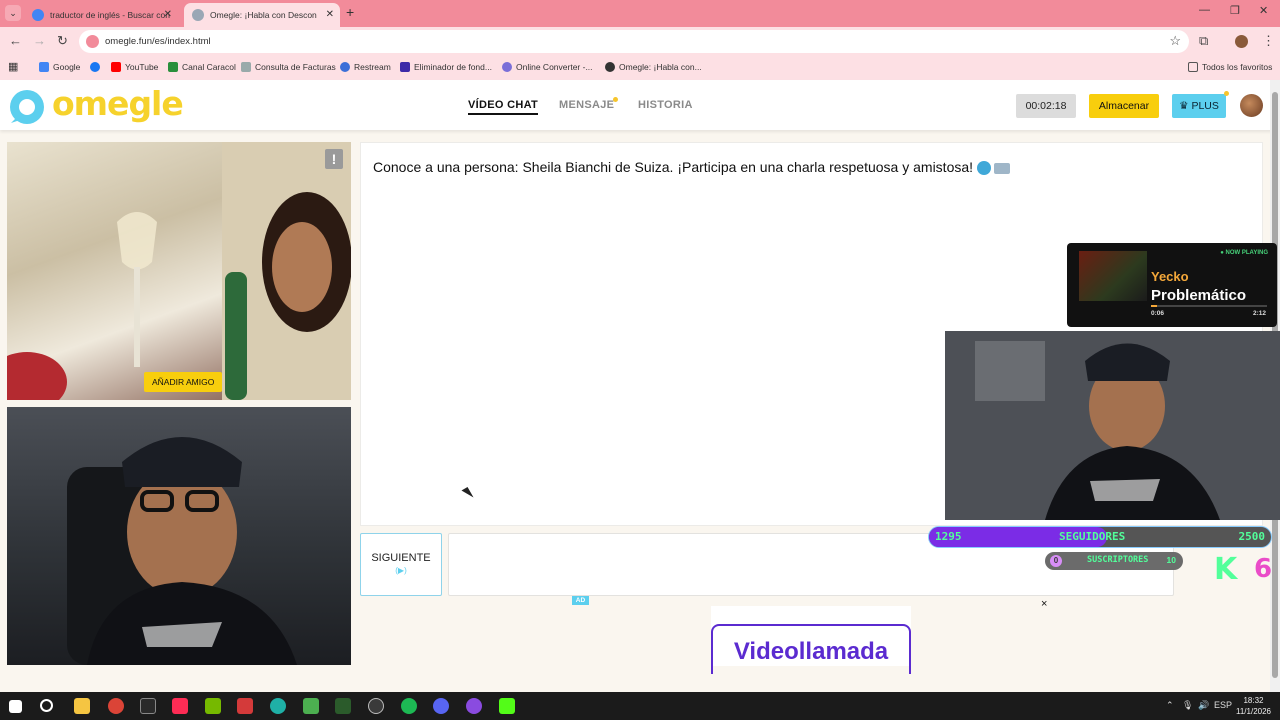 This screenshot has height=720, width=1280. What do you see at coordinates (665, 105) in the screenshot?
I see `nav-historia: HISTORIA` at bounding box center [665, 105].